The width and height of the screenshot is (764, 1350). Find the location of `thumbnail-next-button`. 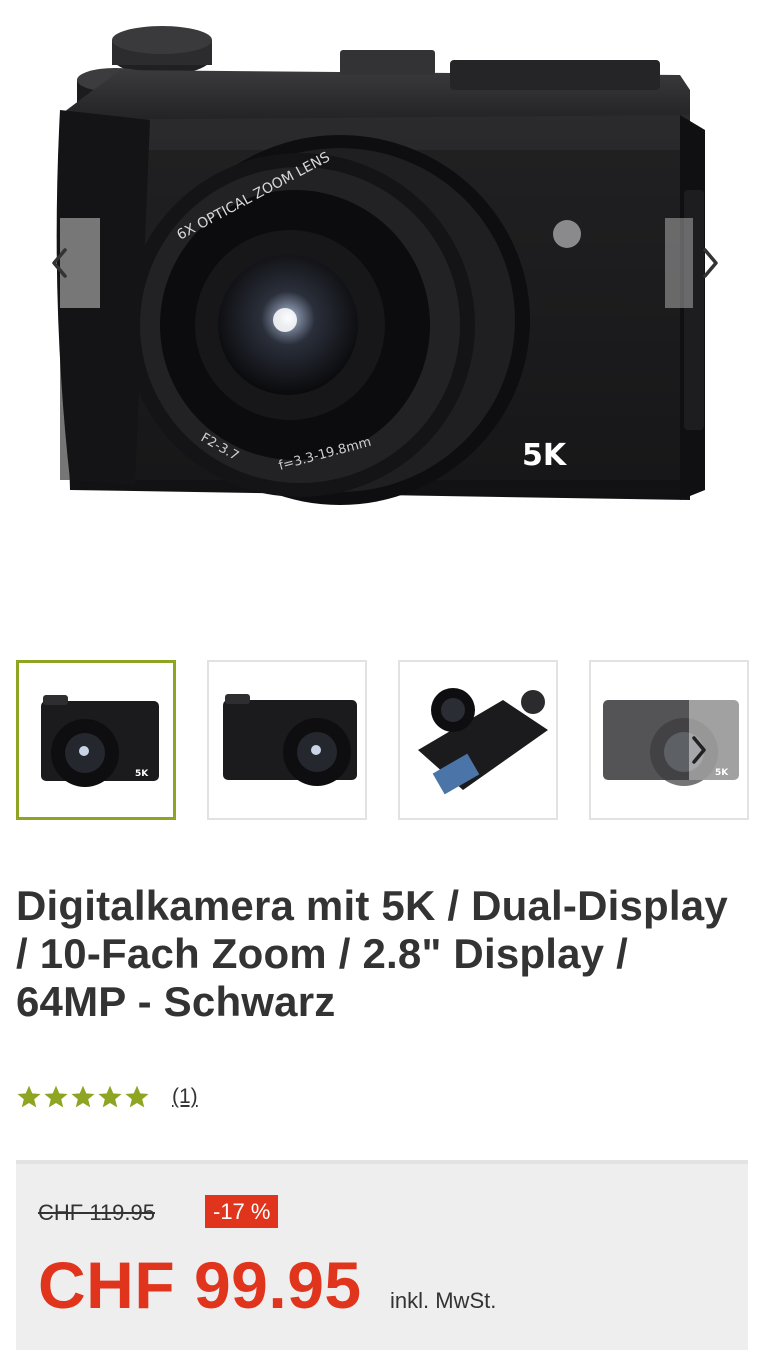

thumbnail-next-button is located at coordinates (701, 742).